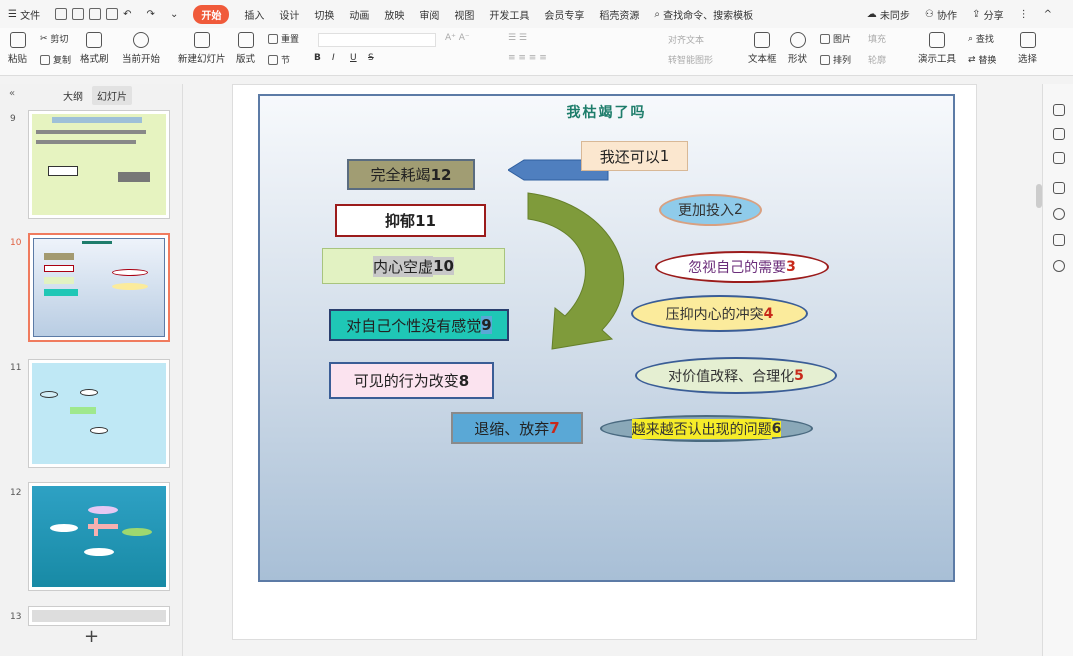 The height and width of the screenshot is (656, 1073). I want to click on present-tools-button: 演示工具, so click(937, 48).